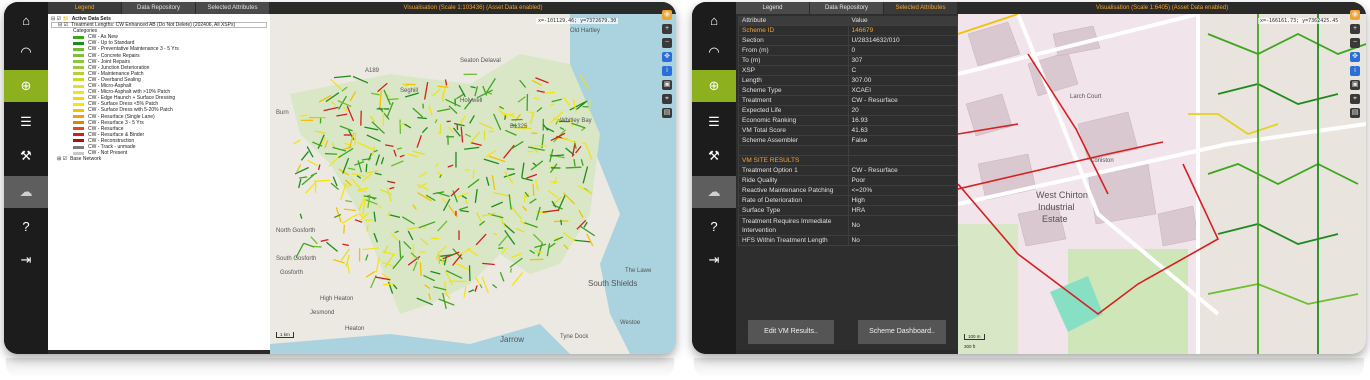  Describe the element at coordinates (903, 190) in the screenshot. I see `attribute-value: <=20%` at that location.